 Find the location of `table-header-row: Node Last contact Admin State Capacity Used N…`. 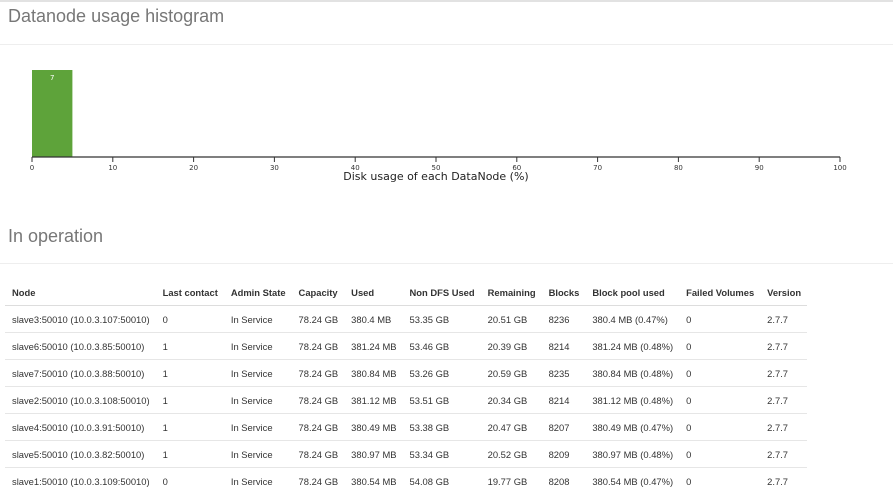

table-header-row: Node Last contact Admin State Capacity Used N… is located at coordinates (406, 294).